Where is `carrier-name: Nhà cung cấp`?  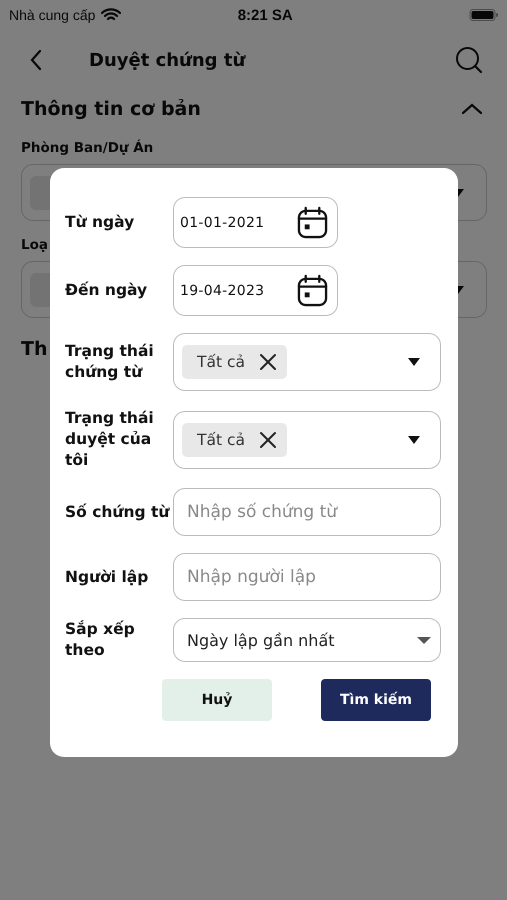 carrier-name: Nhà cung cấp is located at coordinates (52, 15).